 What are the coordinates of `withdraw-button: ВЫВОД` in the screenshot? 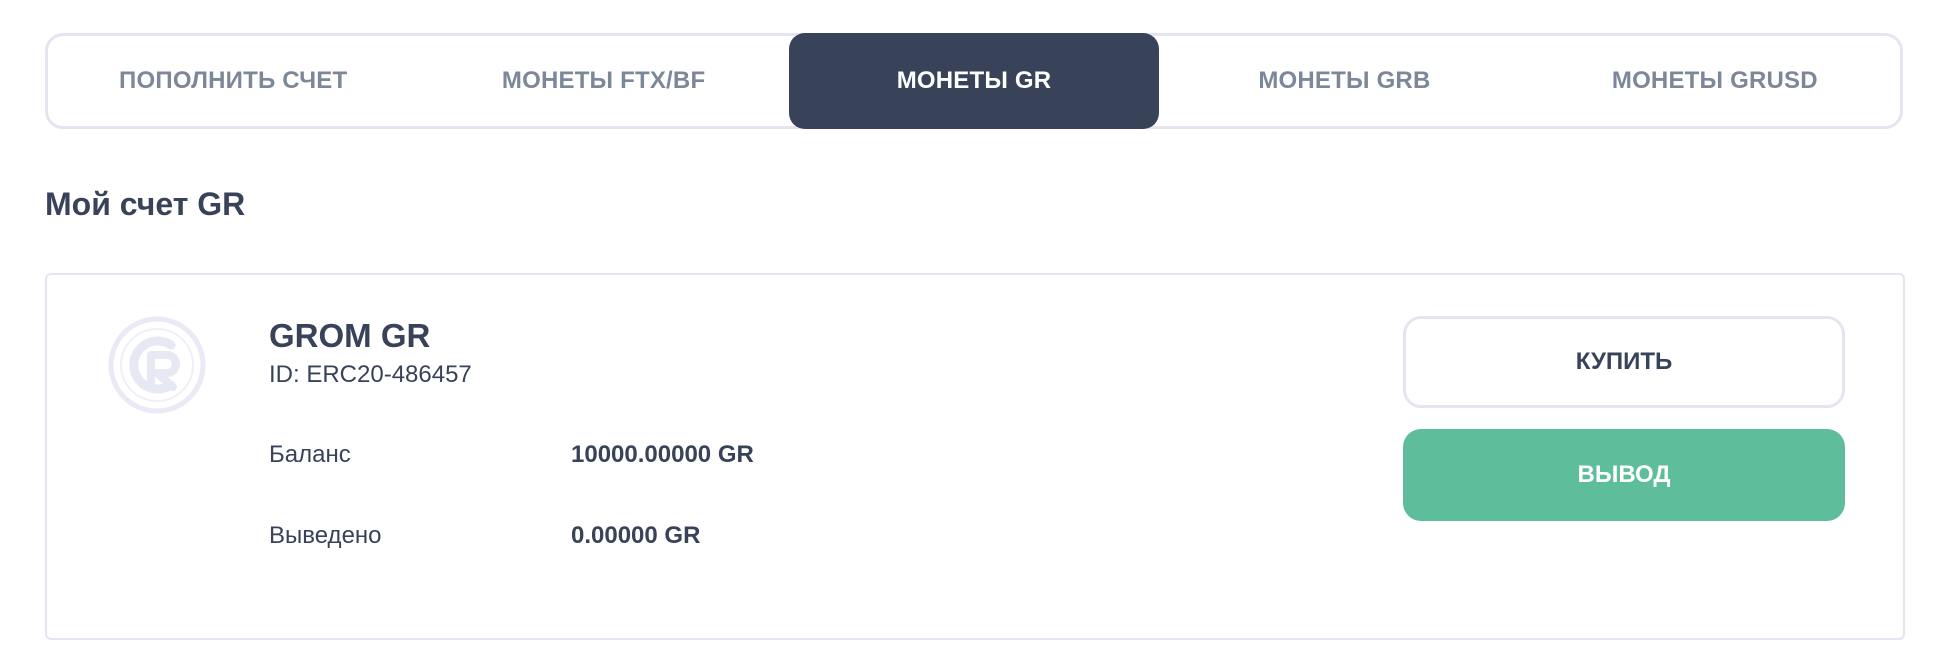 It's located at (1624, 475).